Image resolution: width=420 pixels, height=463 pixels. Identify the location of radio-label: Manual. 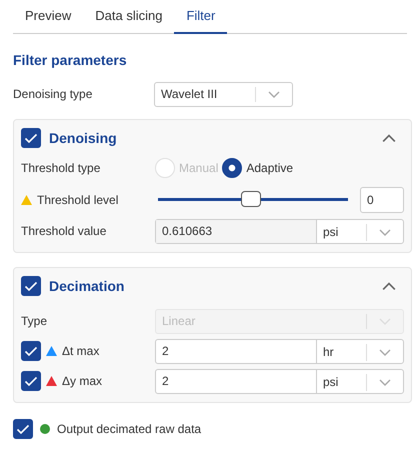
(198, 168).